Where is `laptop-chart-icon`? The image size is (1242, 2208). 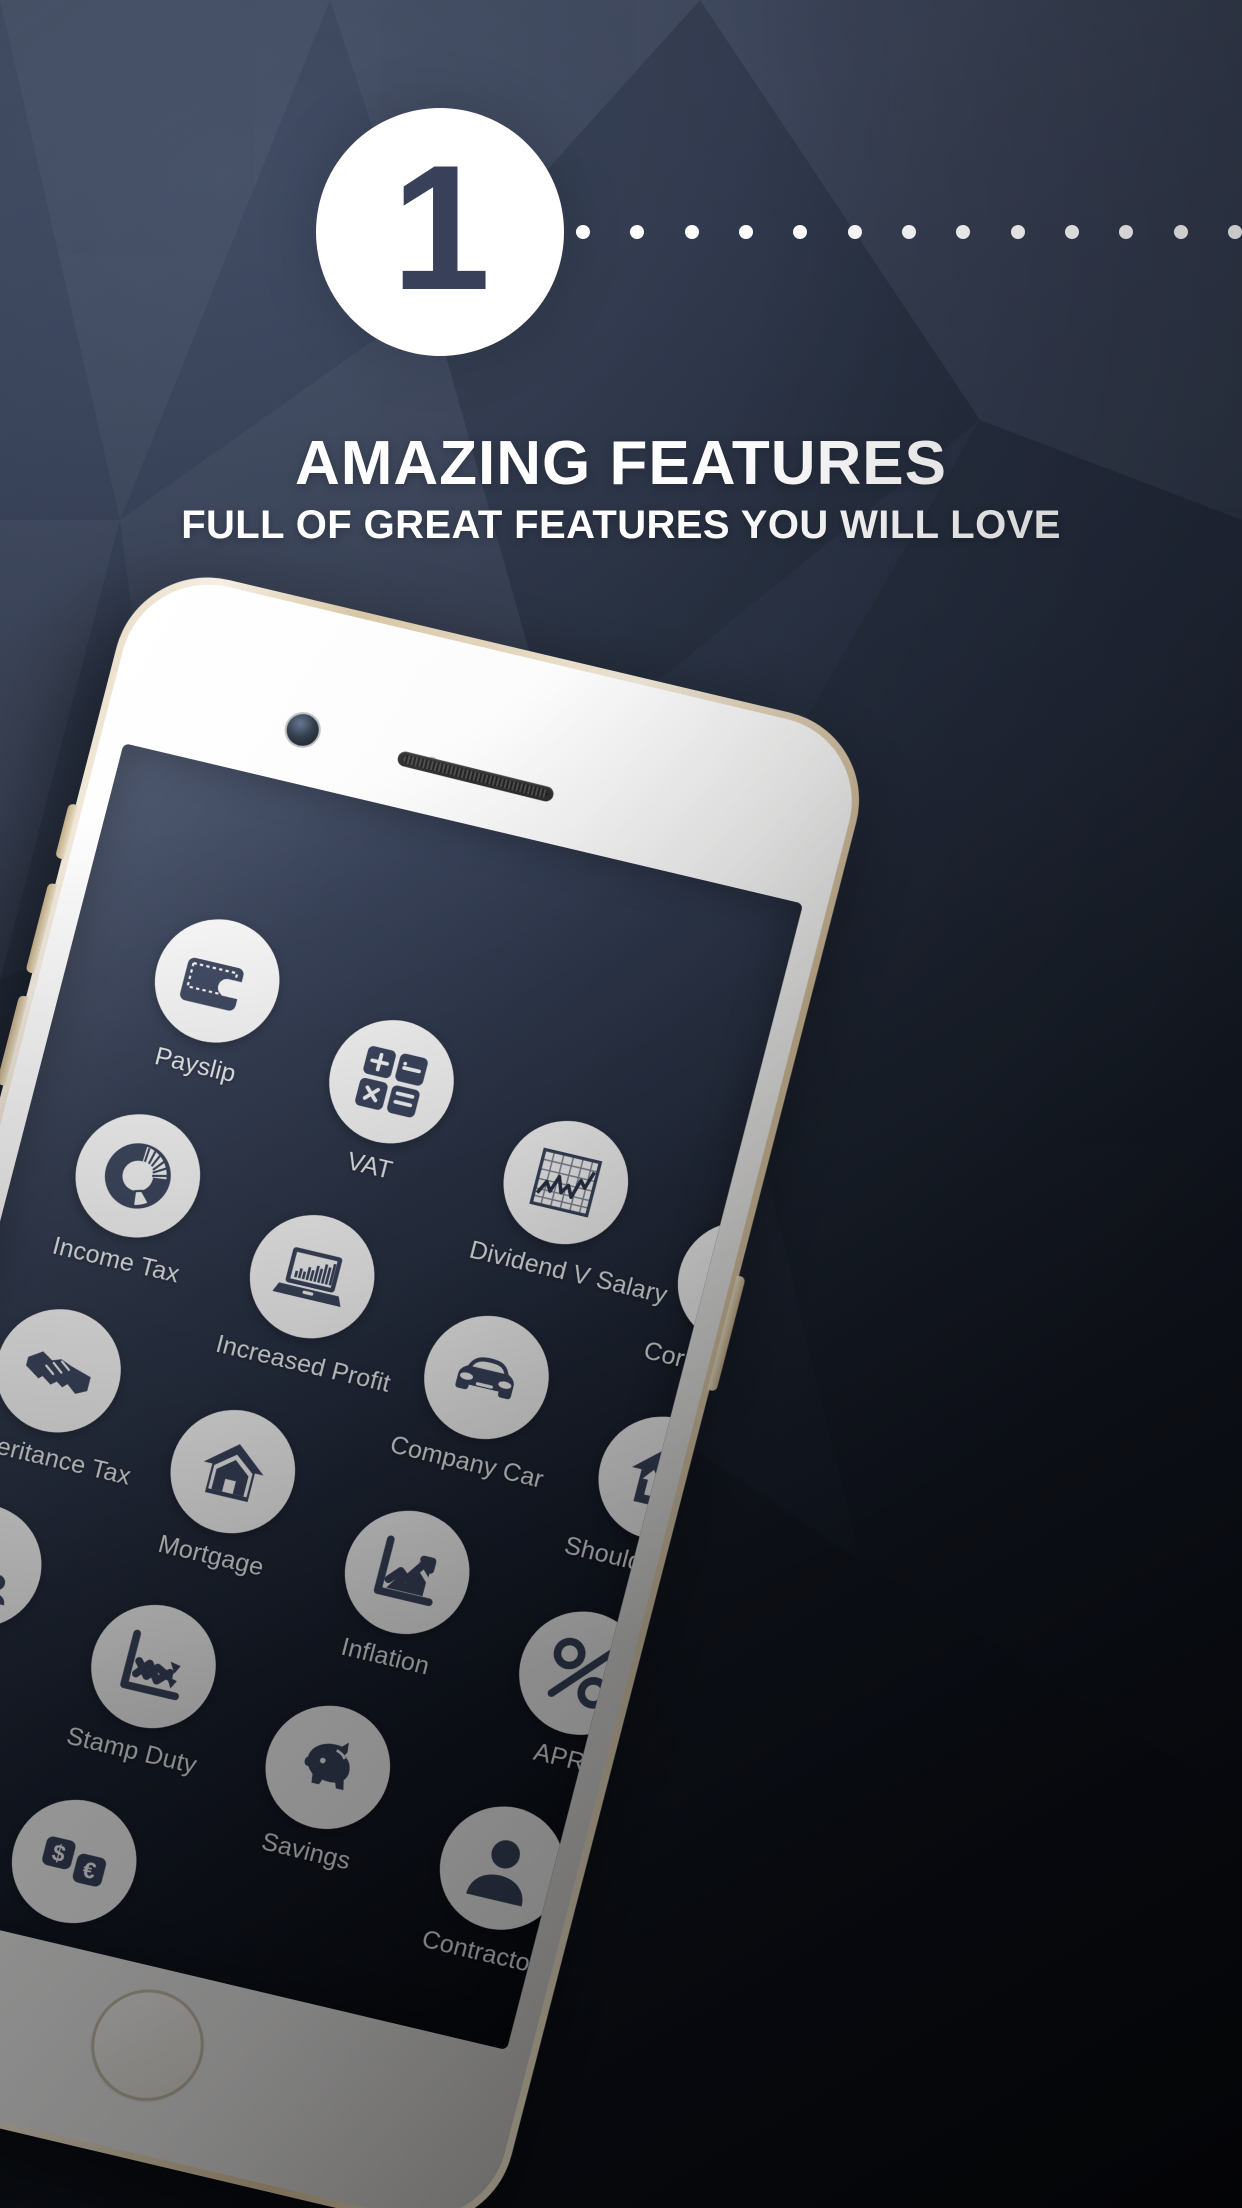
laptop-chart-icon is located at coordinates (312, 1276).